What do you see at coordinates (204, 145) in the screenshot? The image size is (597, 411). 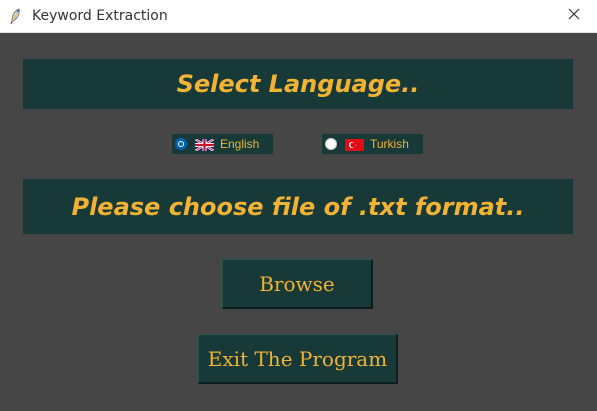 I see `uk-flag-icon` at bounding box center [204, 145].